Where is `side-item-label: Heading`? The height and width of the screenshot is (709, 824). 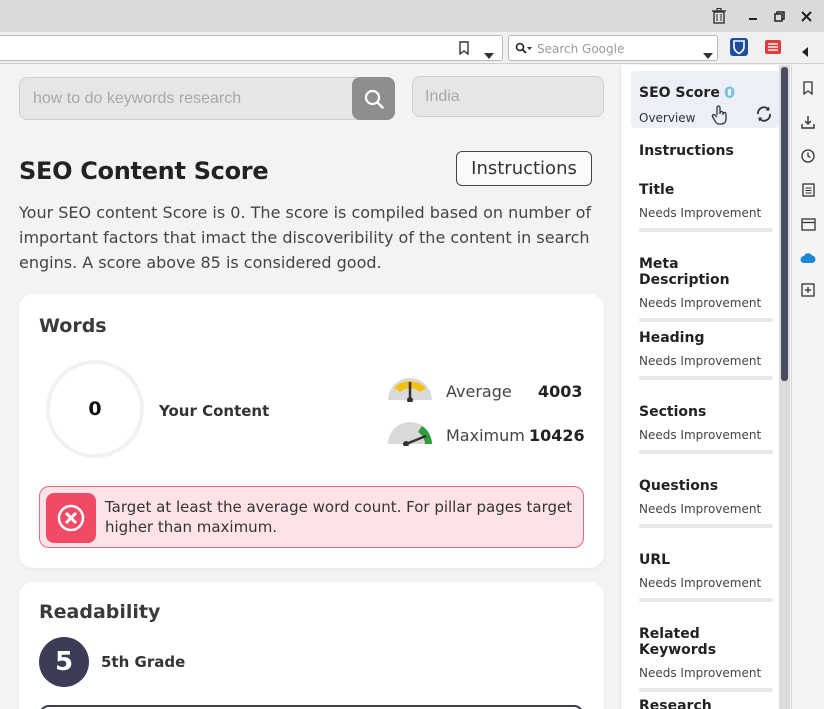
side-item-label: Heading is located at coordinates (672, 338).